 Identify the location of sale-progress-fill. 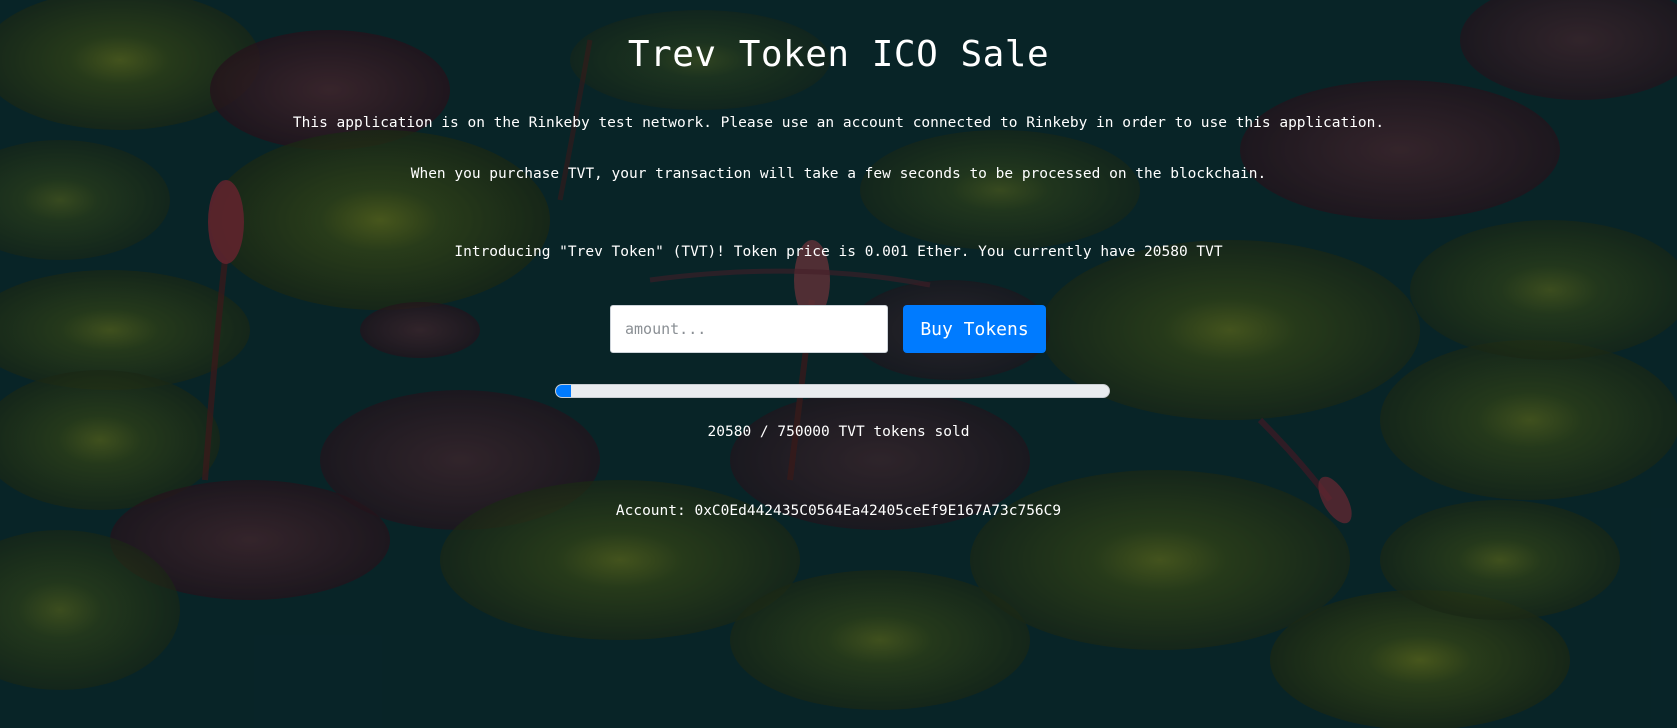
(564, 391).